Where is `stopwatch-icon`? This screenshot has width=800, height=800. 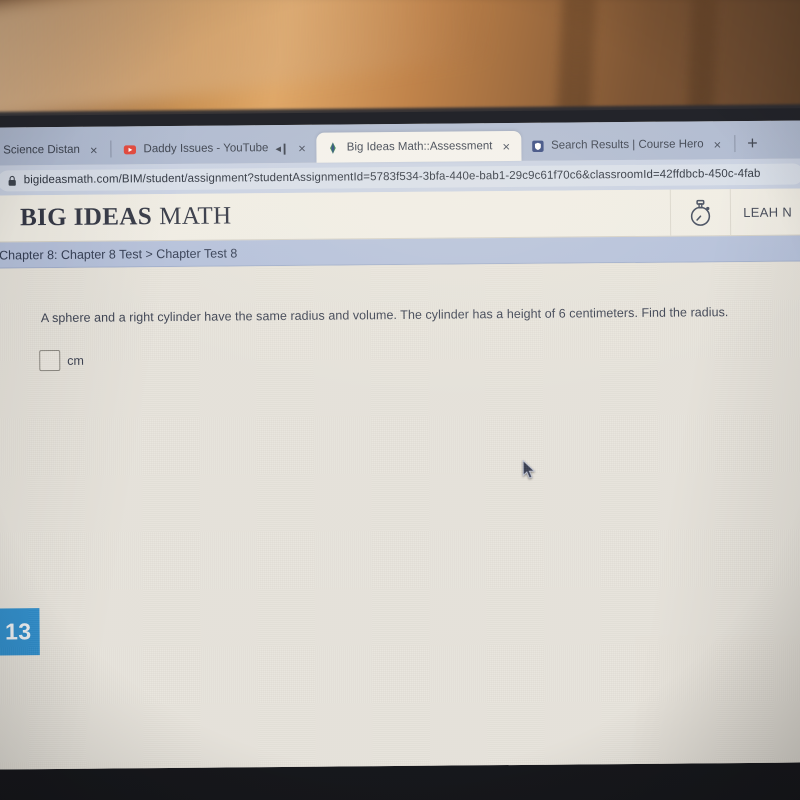
stopwatch-icon is located at coordinates (701, 212).